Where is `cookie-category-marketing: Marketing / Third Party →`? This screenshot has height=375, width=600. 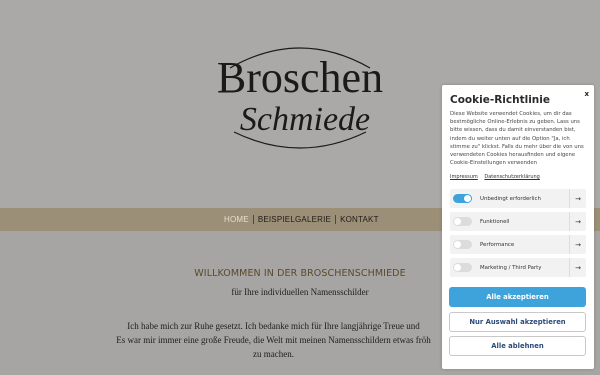 cookie-category-marketing: Marketing / Third Party → is located at coordinates (518, 267).